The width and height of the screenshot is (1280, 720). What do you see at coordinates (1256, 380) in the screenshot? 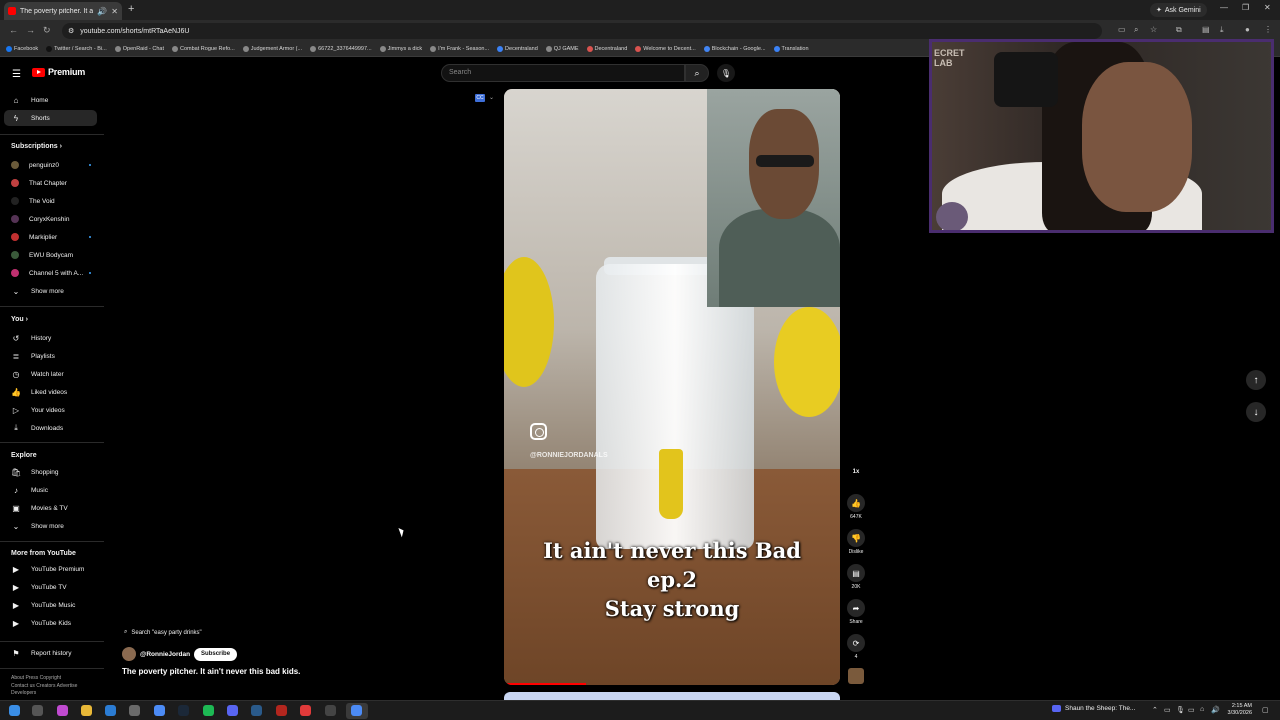
I see `previous-short-arrow-icon: ↑` at bounding box center [1256, 380].